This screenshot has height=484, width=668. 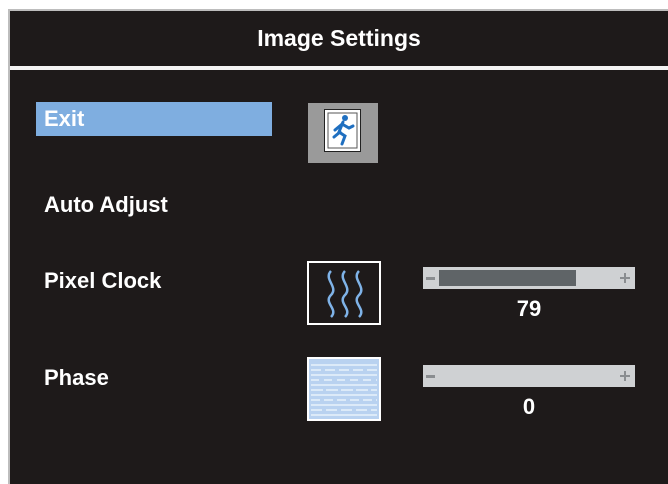 What do you see at coordinates (154, 378) in the screenshot?
I see `menu-item-phase: Phase` at bounding box center [154, 378].